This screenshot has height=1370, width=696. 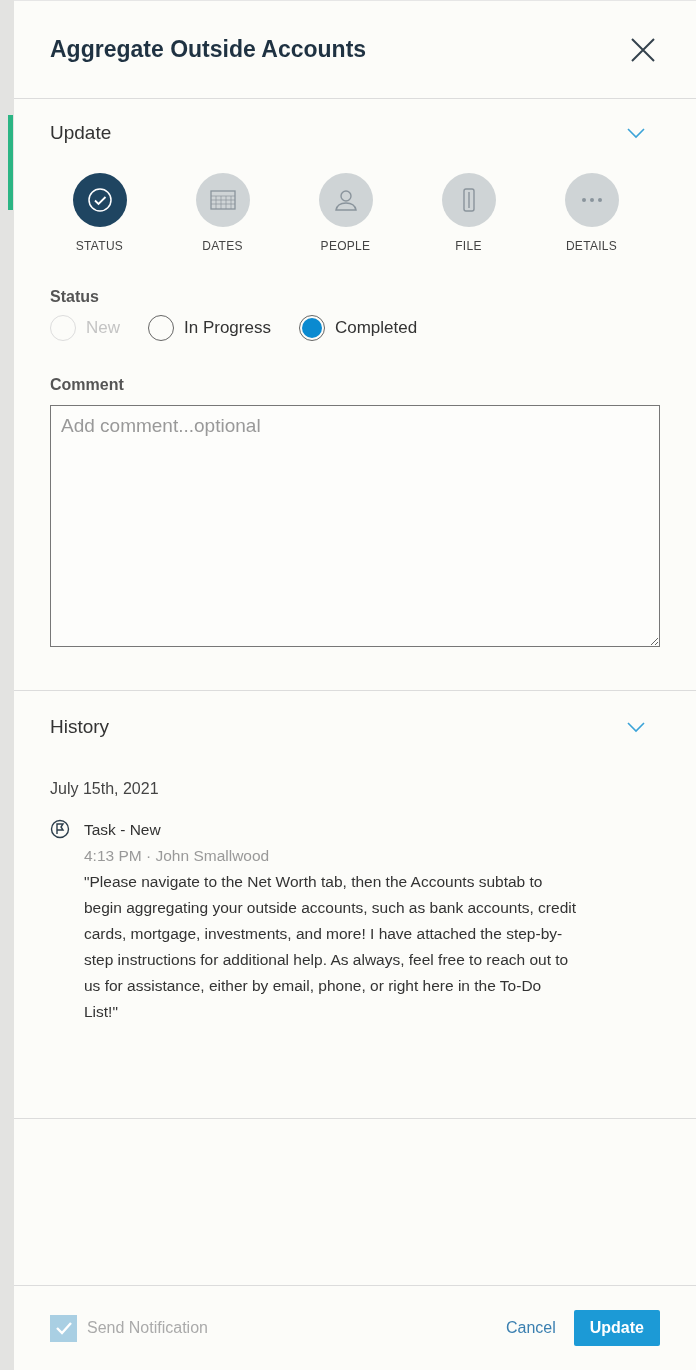 I want to click on field-label: Comment, so click(x=87, y=384).